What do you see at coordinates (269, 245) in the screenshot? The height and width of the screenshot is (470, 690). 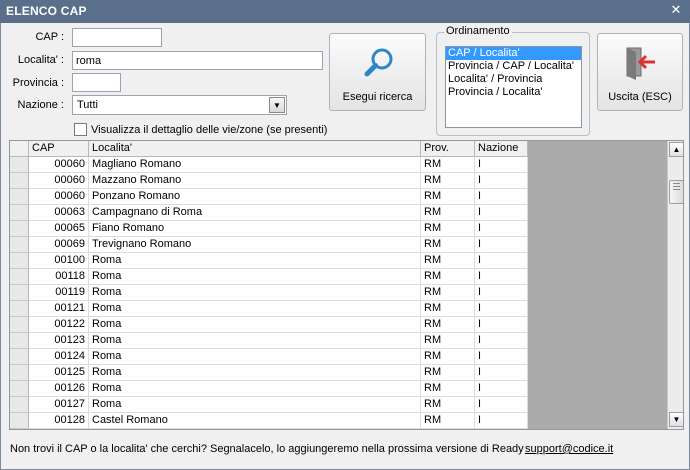 I see `table-row: 00069 Trevignano Romano RM I` at bounding box center [269, 245].